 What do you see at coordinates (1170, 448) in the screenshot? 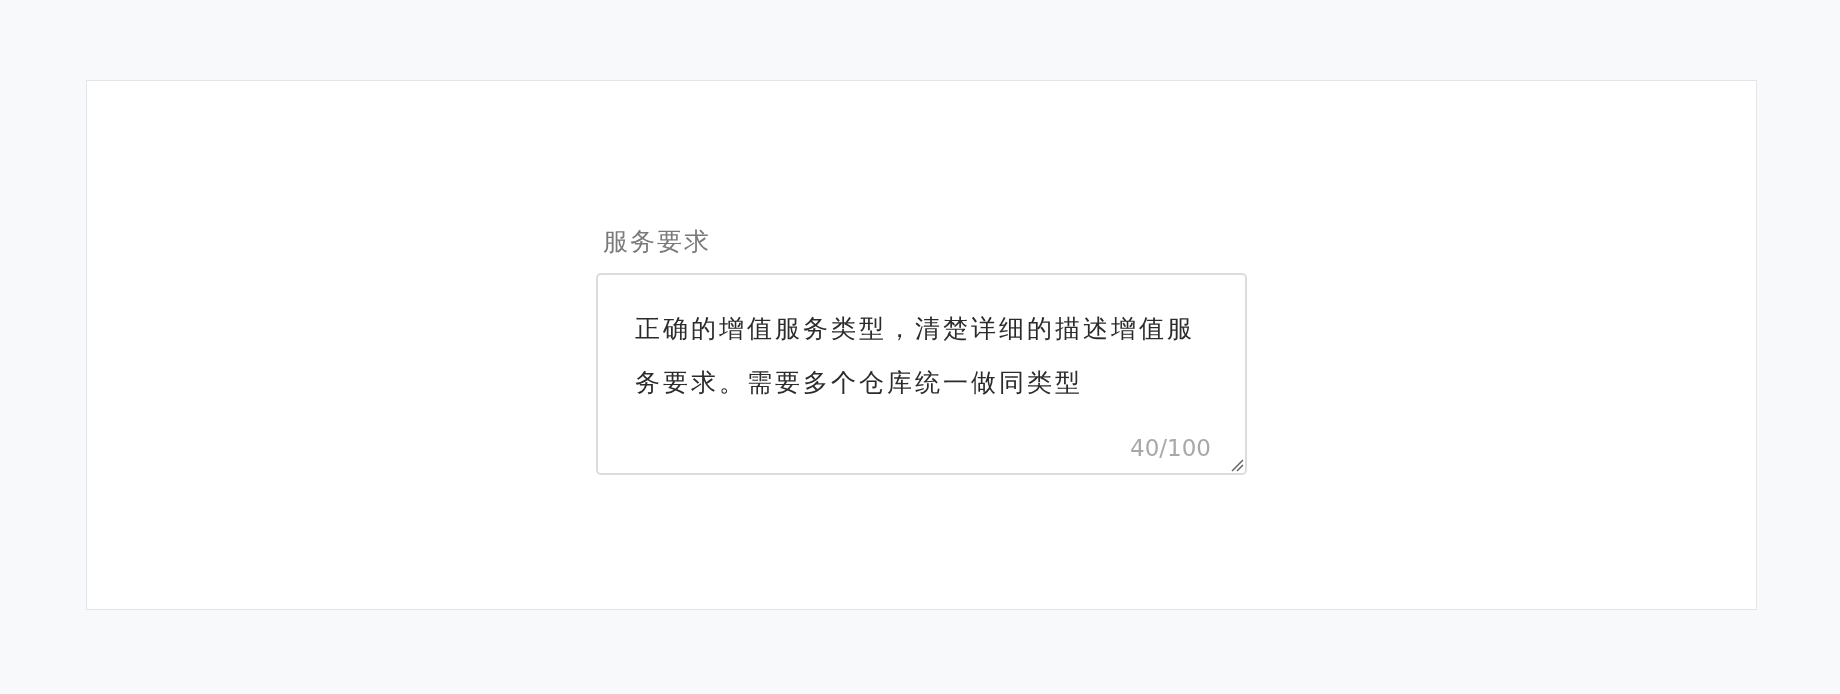
I see `character-counter: 40/100` at bounding box center [1170, 448].